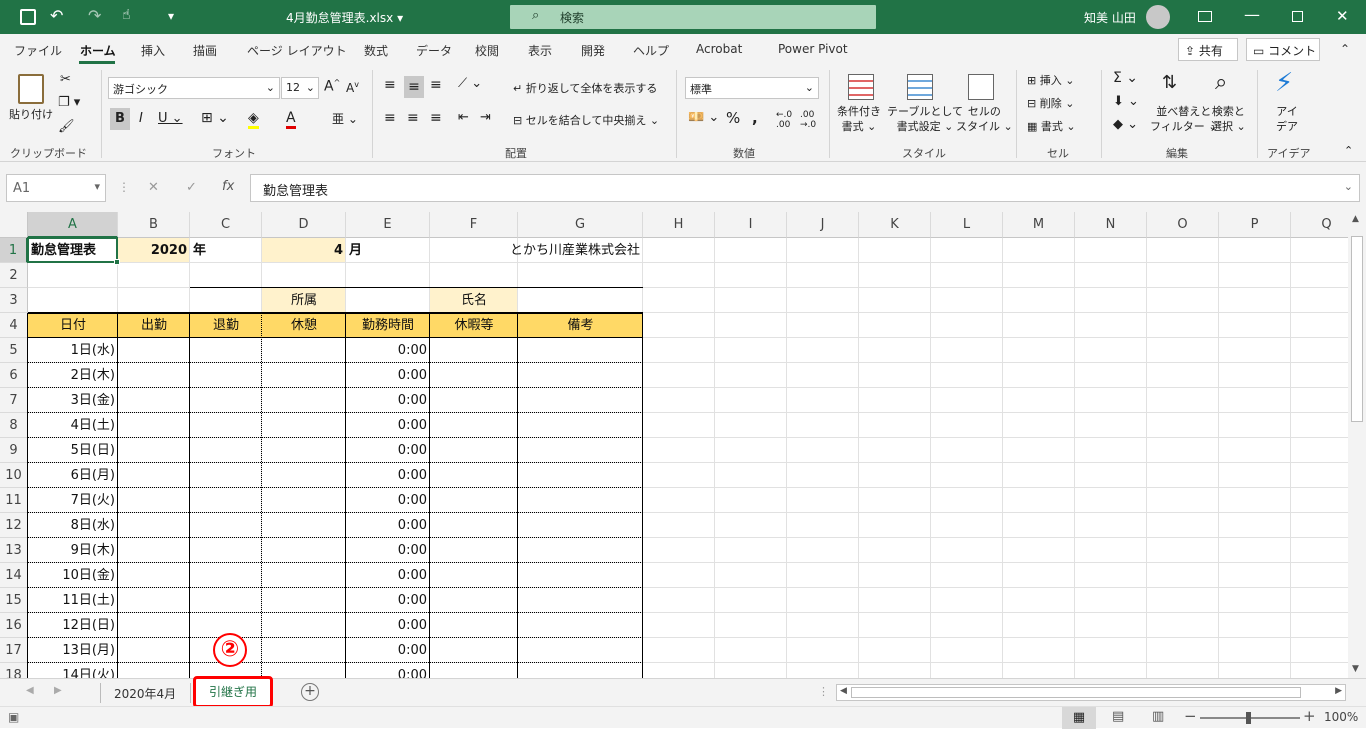  I want to click on insert-function-icon: fx, so click(228, 186).